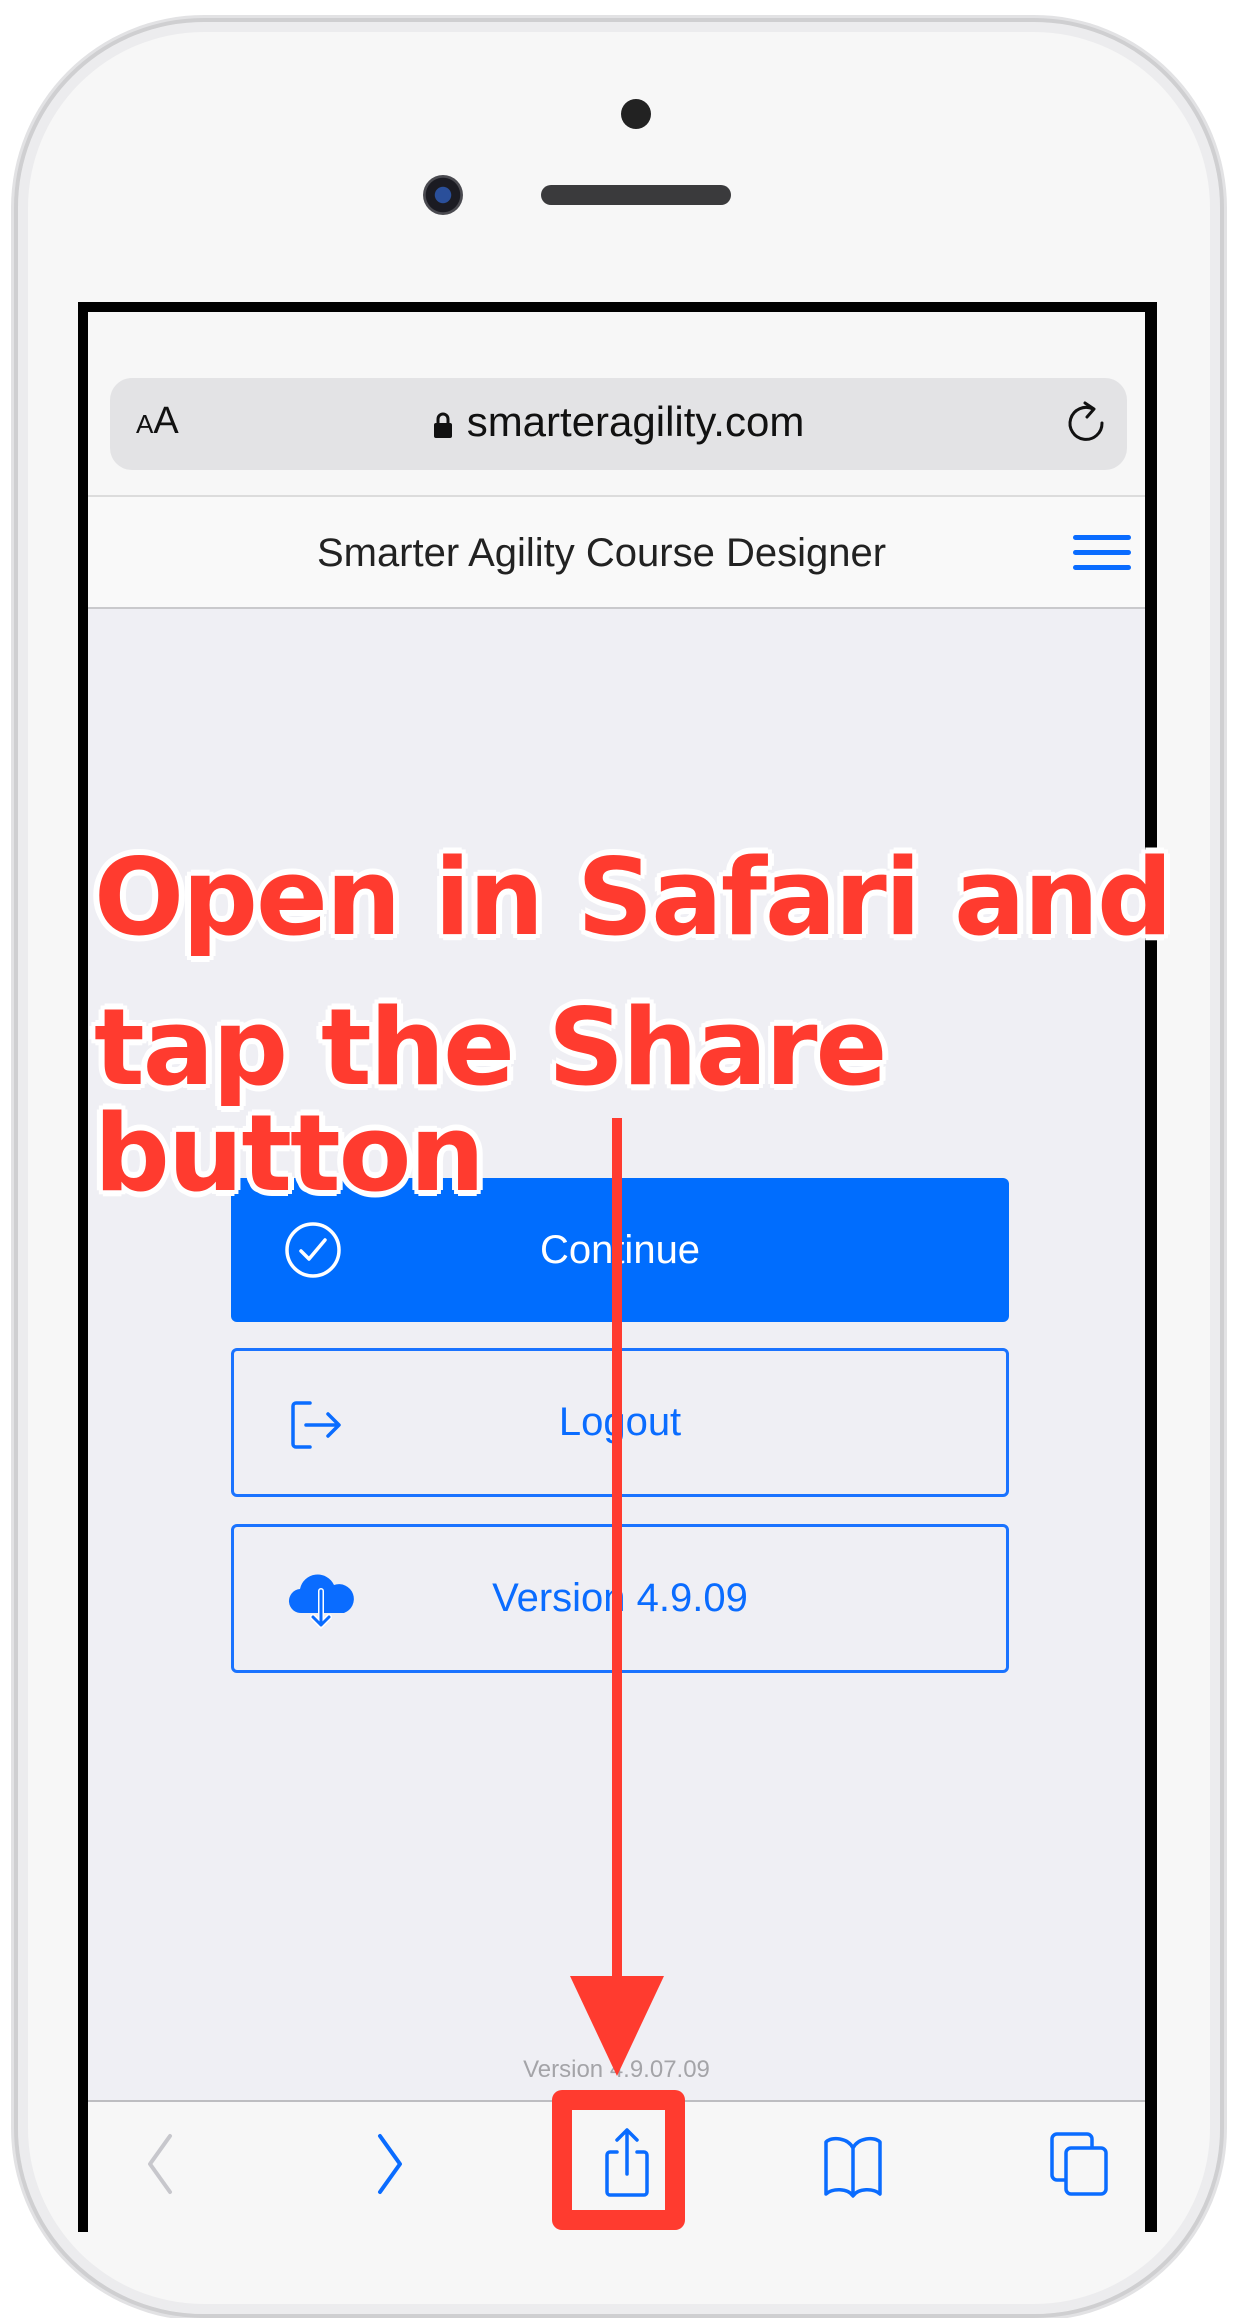 Image resolution: width=1237 pixels, height=2318 pixels. I want to click on check-circle-icon, so click(313, 1250).